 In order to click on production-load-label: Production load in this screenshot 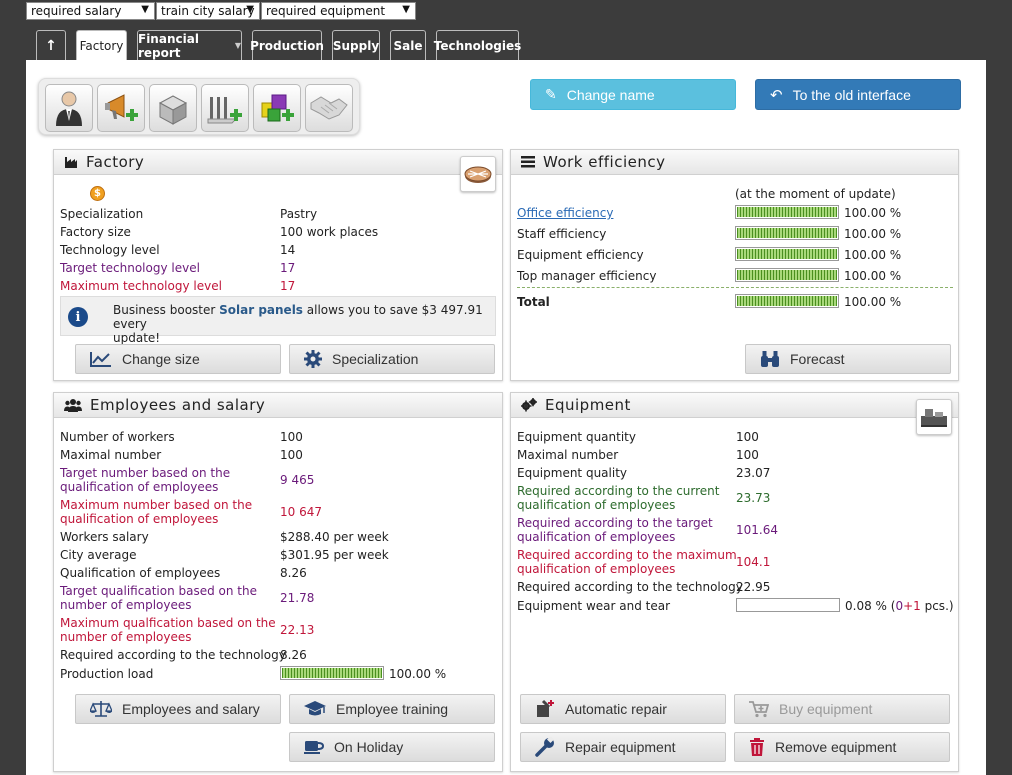, I will do `click(107, 674)`.